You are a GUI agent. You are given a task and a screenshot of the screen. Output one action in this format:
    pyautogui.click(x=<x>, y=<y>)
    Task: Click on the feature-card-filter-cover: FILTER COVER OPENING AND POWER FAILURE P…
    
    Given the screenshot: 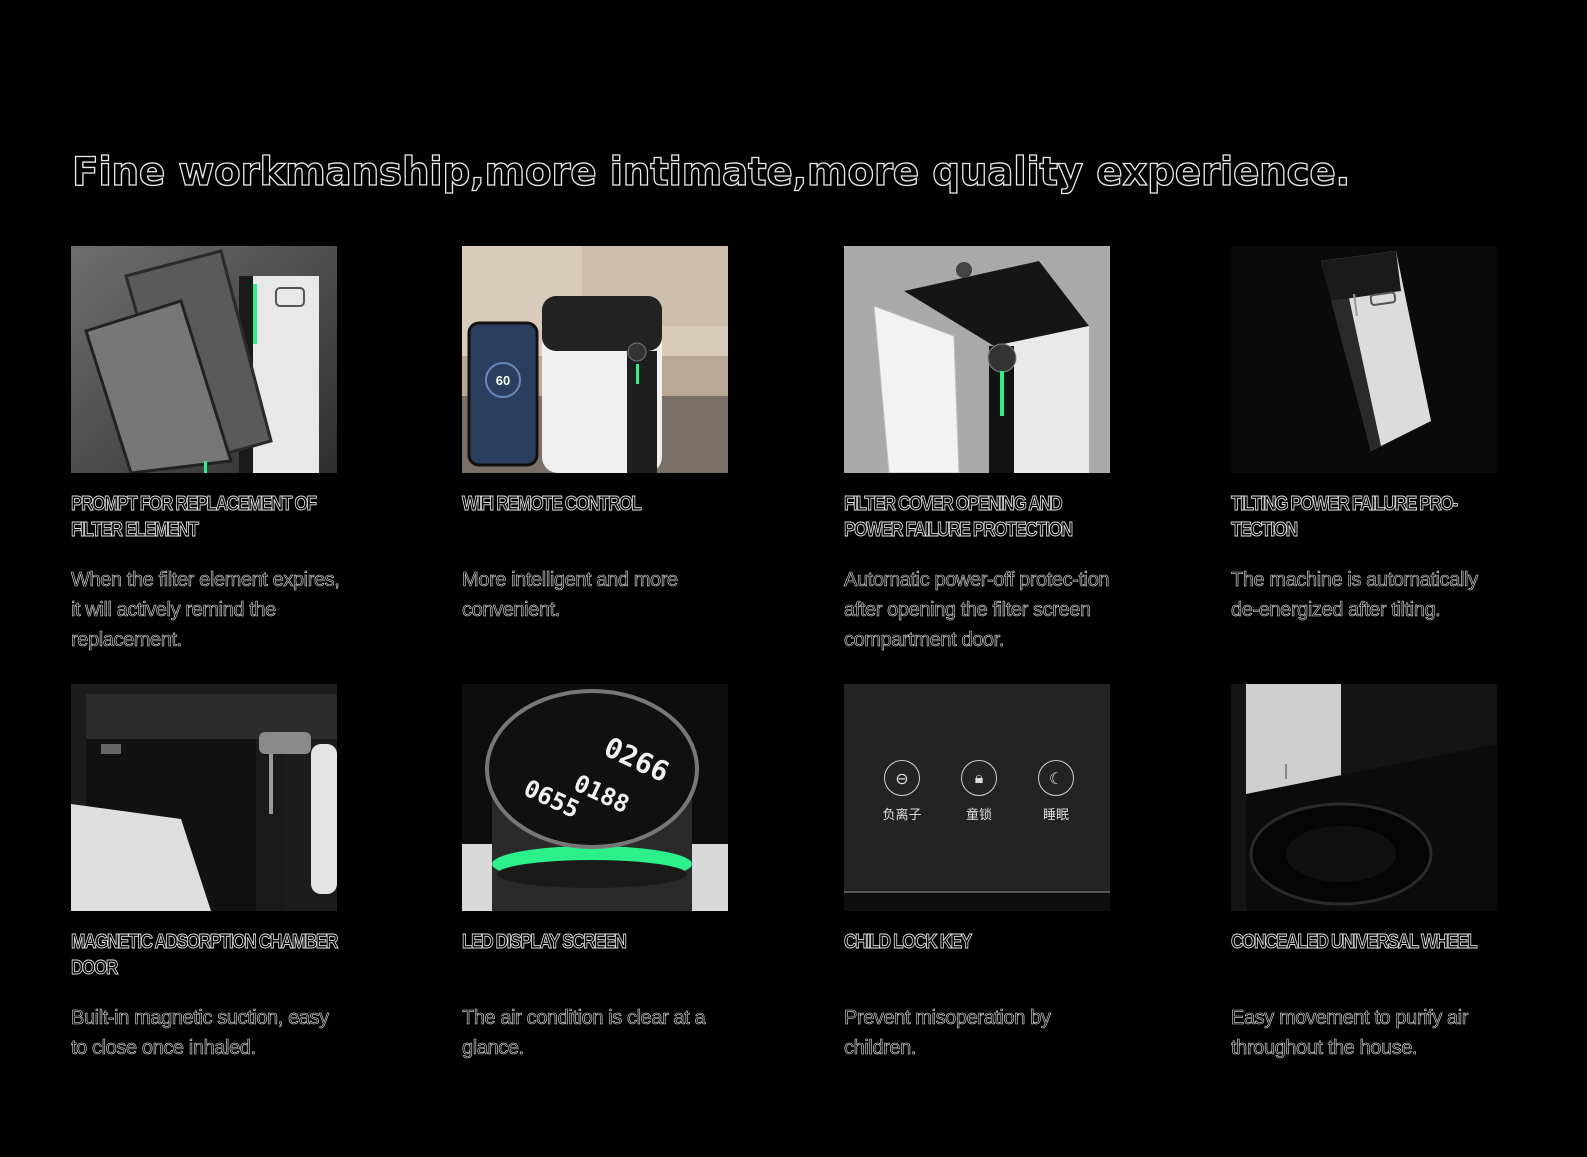 What is the action you would take?
    pyautogui.click(x=977, y=450)
    